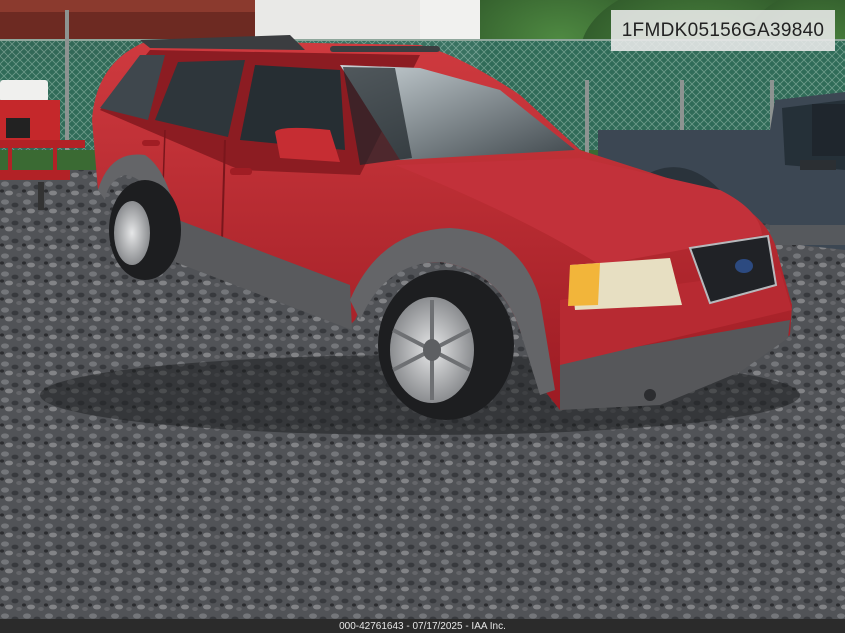 This screenshot has width=845, height=633. What do you see at coordinates (723, 30) in the screenshot?
I see `vin-label: 1FMDK05156GA39840` at bounding box center [723, 30].